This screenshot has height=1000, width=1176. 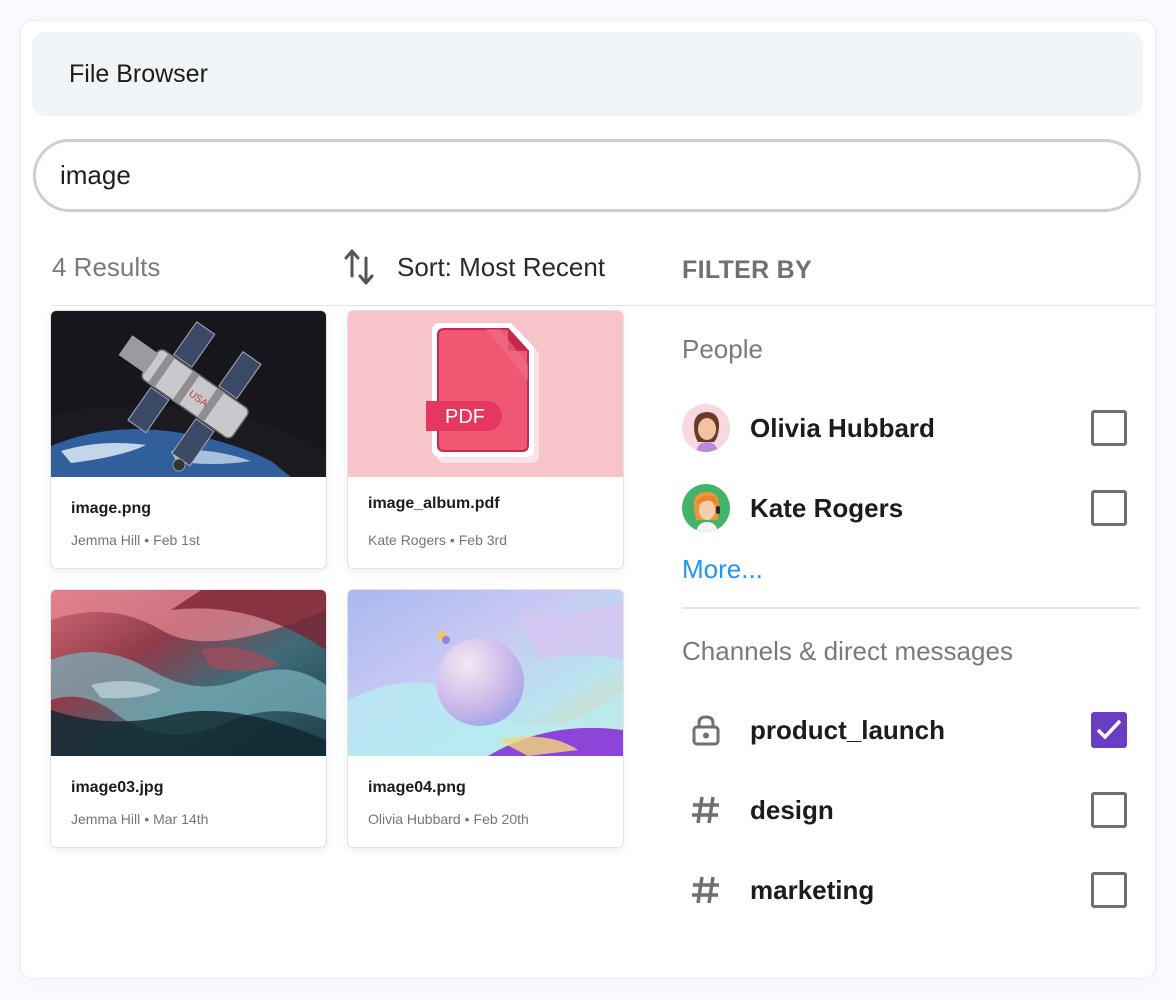 What do you see at coordinates (792, 809) in the screenshot?
I see `channel-name: design` at bounding box center [792, 809].